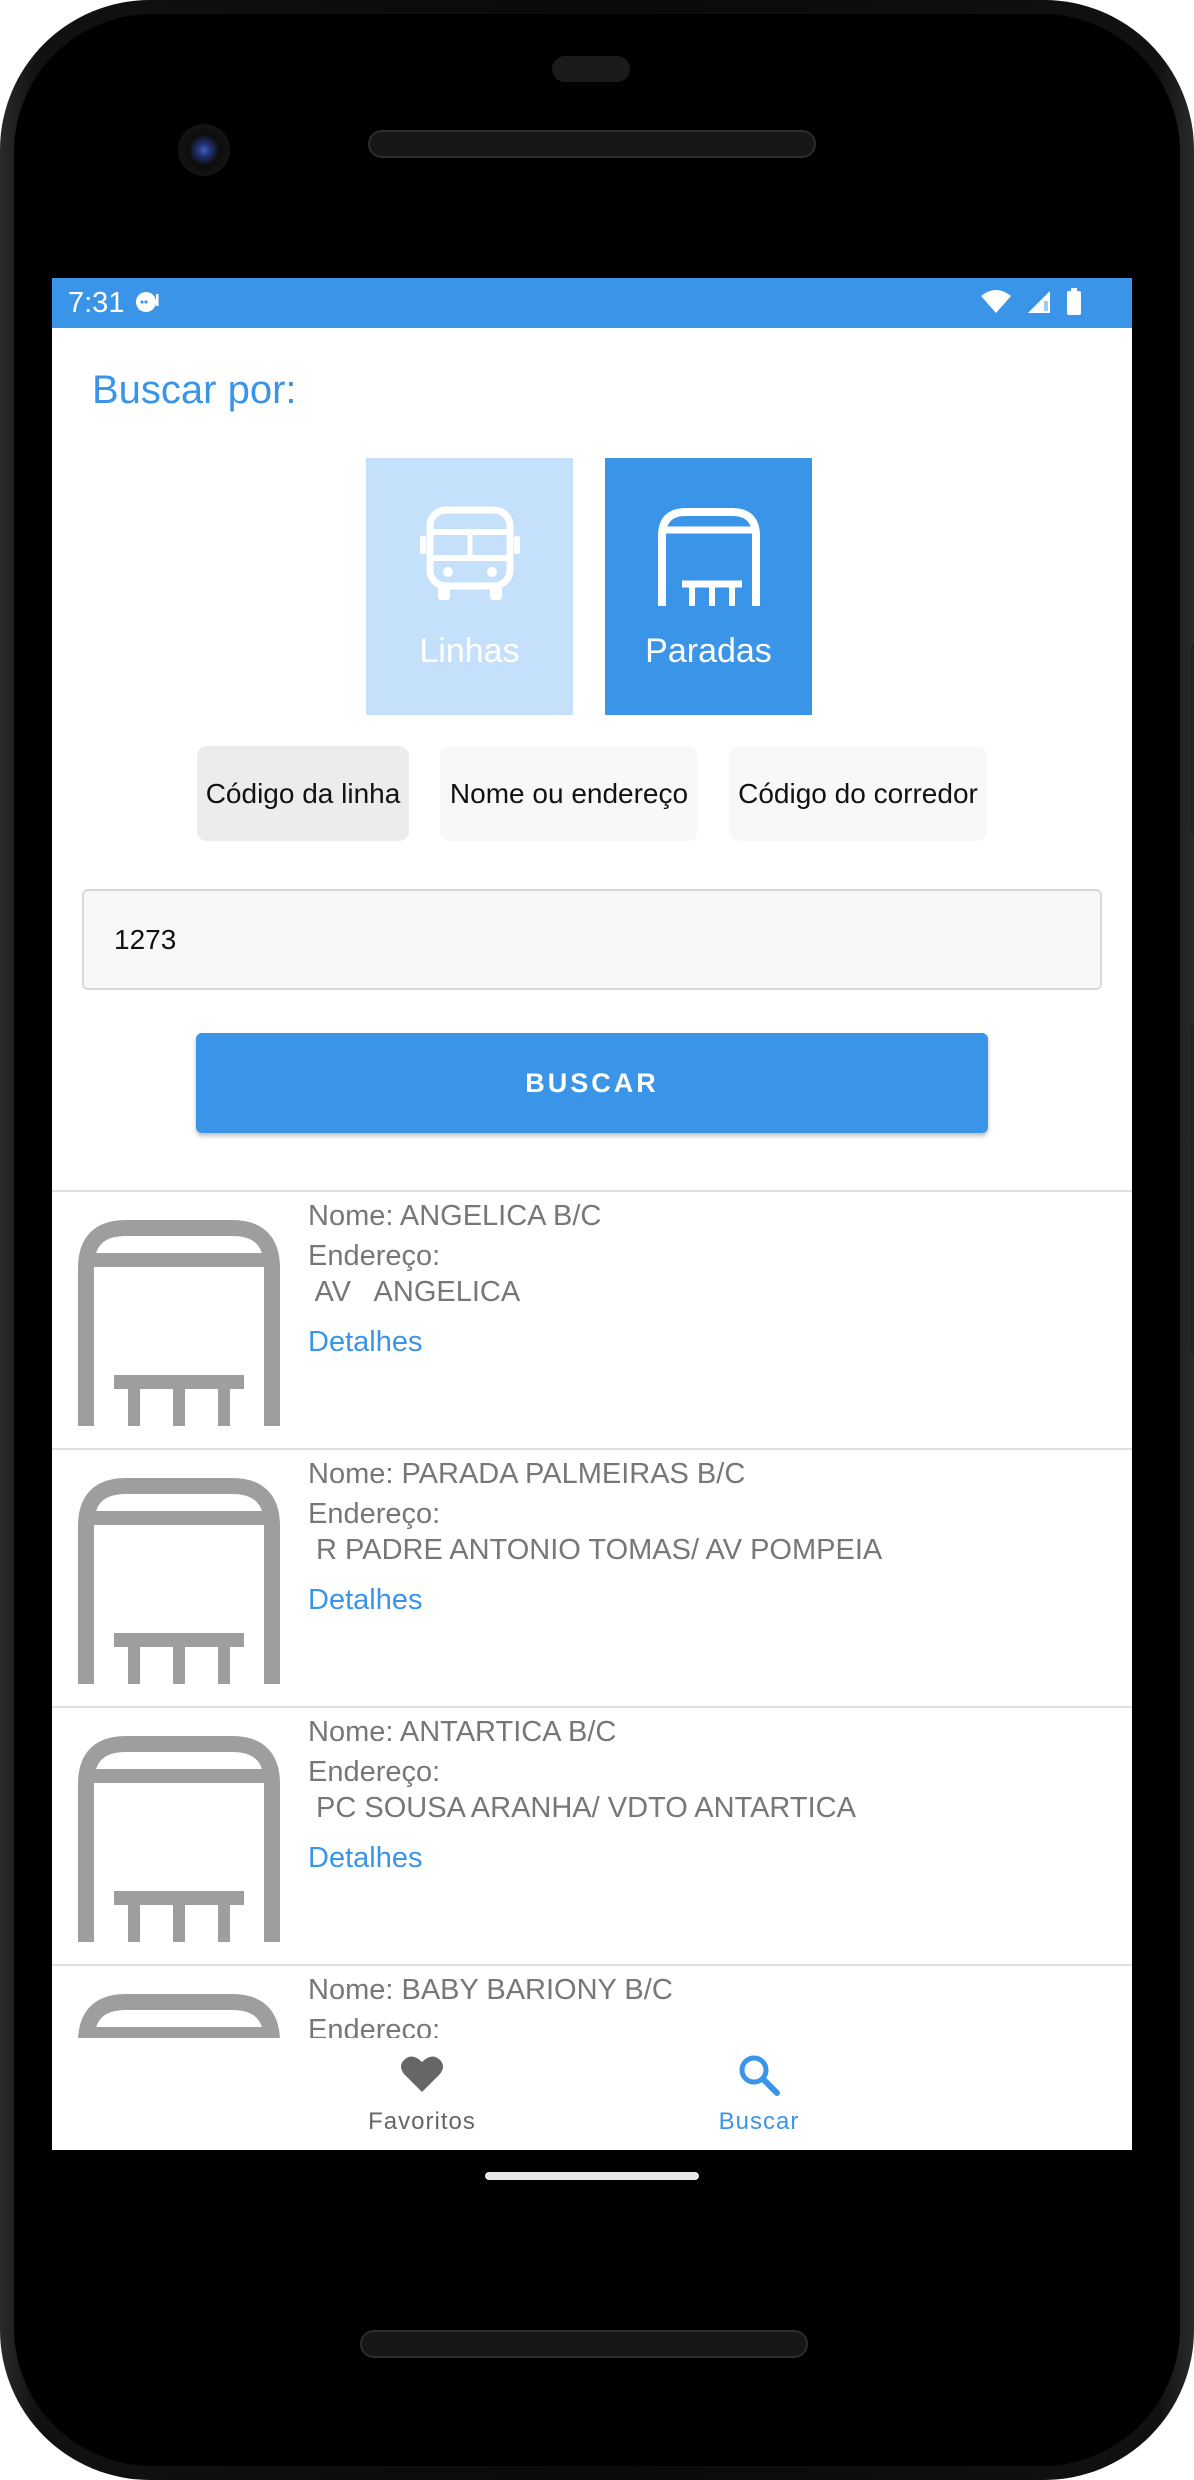 This screenshot has height=2480, width=1194. Describe the element at coordinates (1074, 304) in the screenshot. I see `battery-icon` at that location.